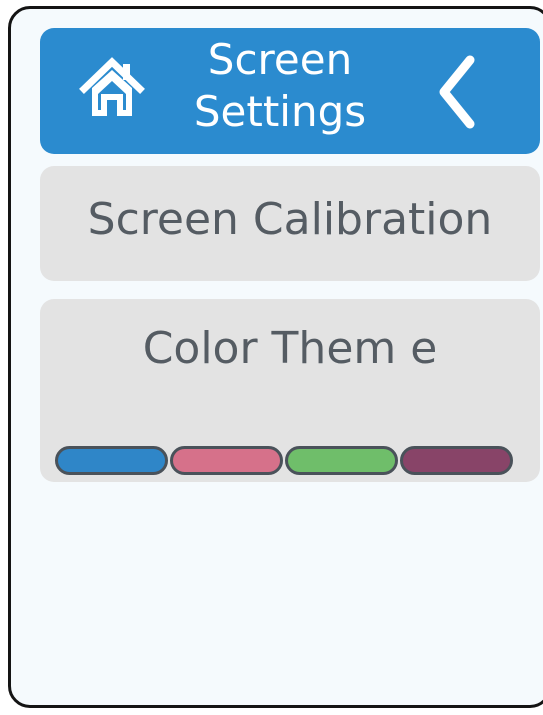 The width and height of the screenshot is (543, 715). Describe the element at coordinates (341, 460) in the screenshot. I see `theme-swatch-green` at that location.